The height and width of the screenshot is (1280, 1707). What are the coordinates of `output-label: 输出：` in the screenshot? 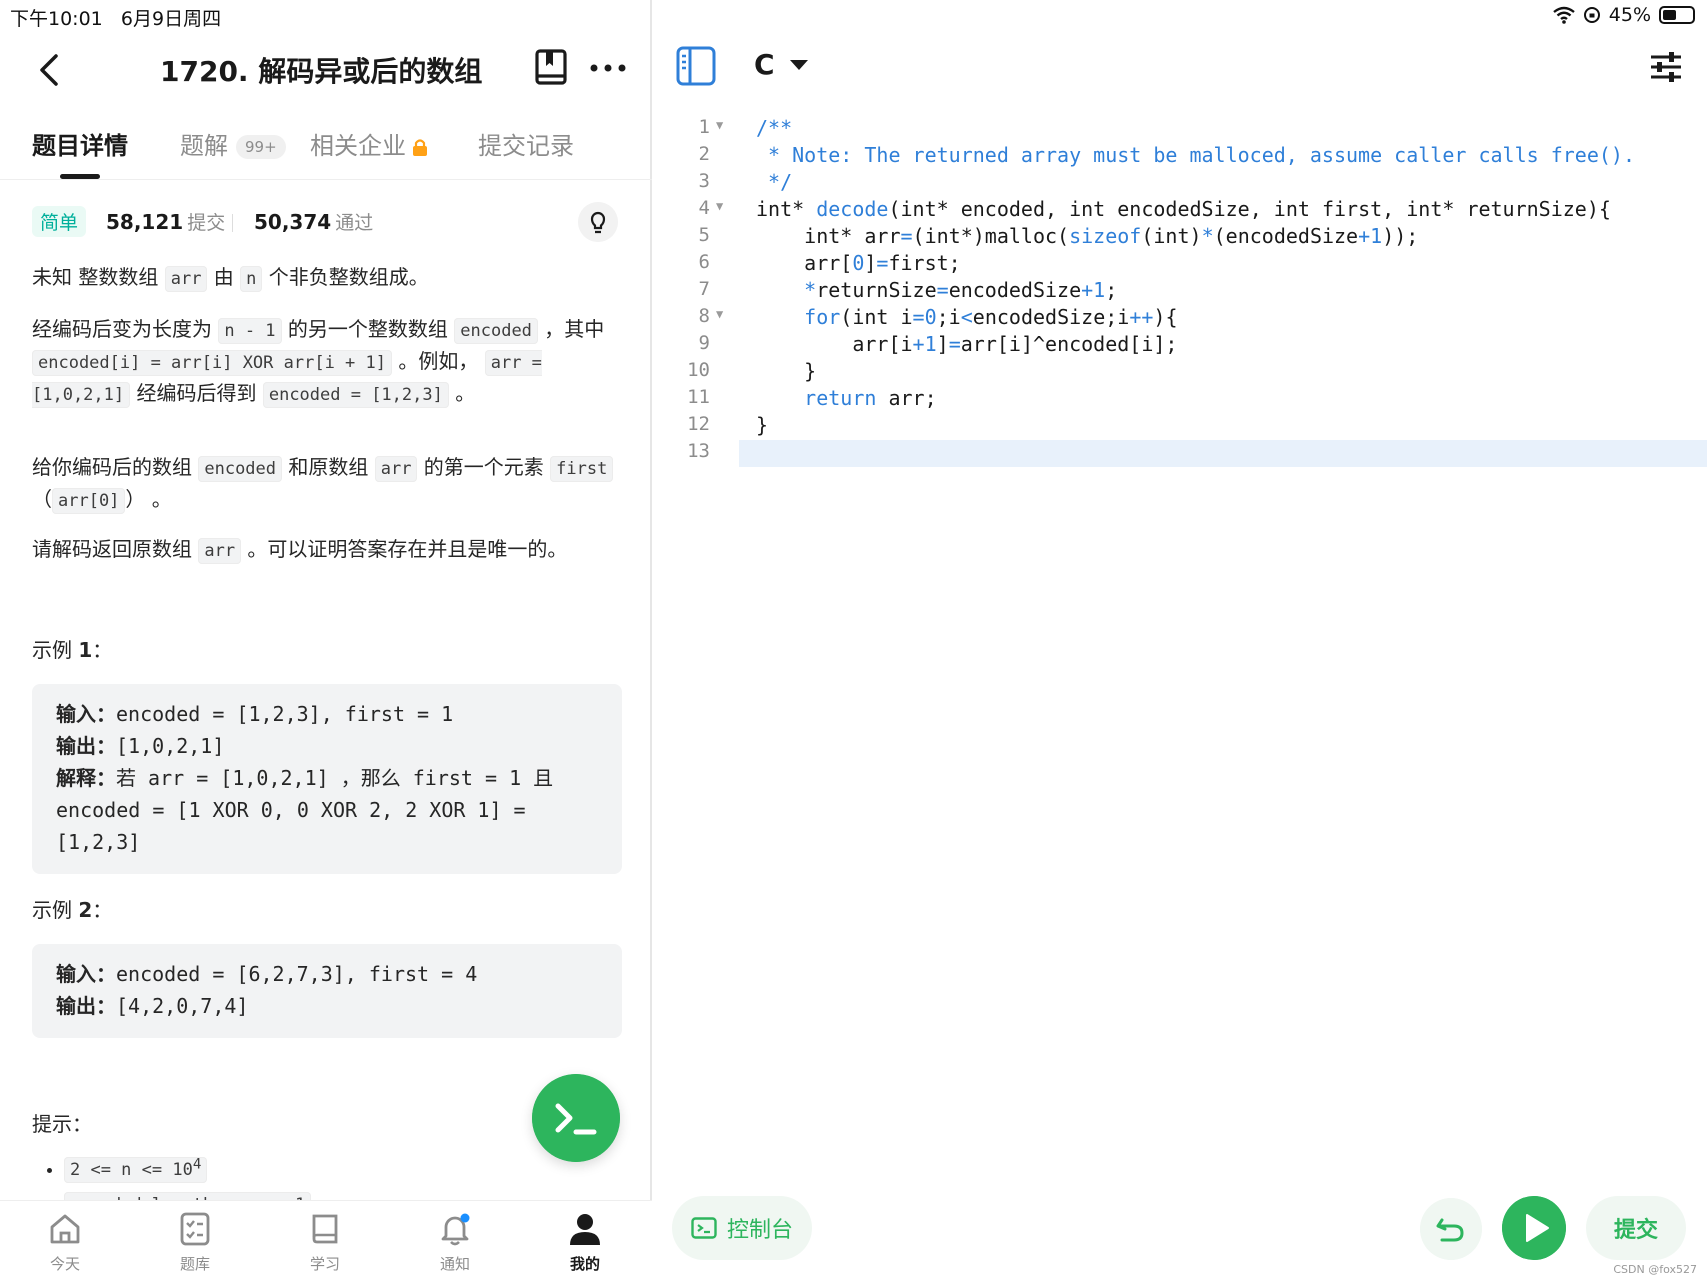 It's located at (86, 746).